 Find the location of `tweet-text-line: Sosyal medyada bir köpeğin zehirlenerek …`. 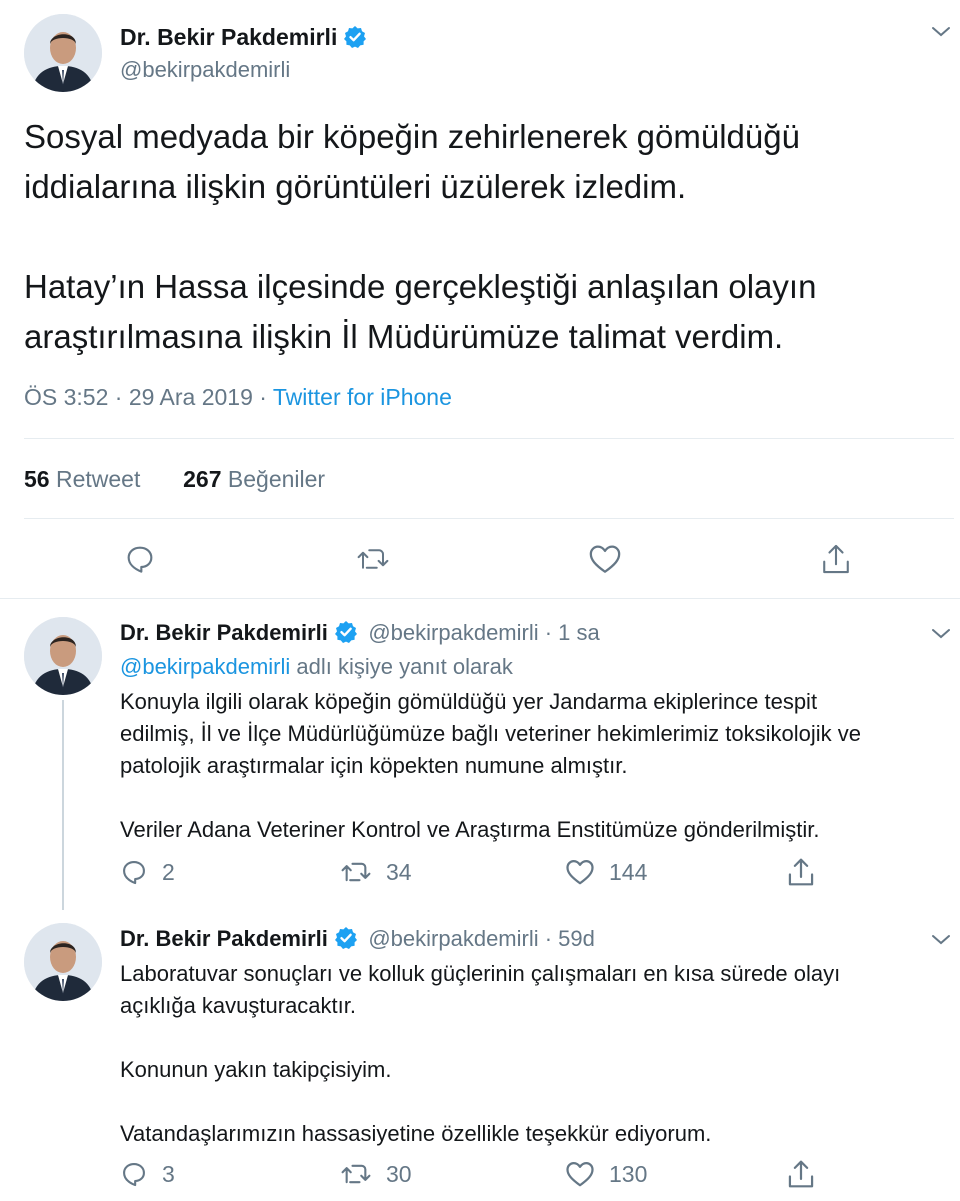

tweet-text-line: Sosyal medyada bir köpeğin zehirlenerek … is located at coordinates (412, 136).